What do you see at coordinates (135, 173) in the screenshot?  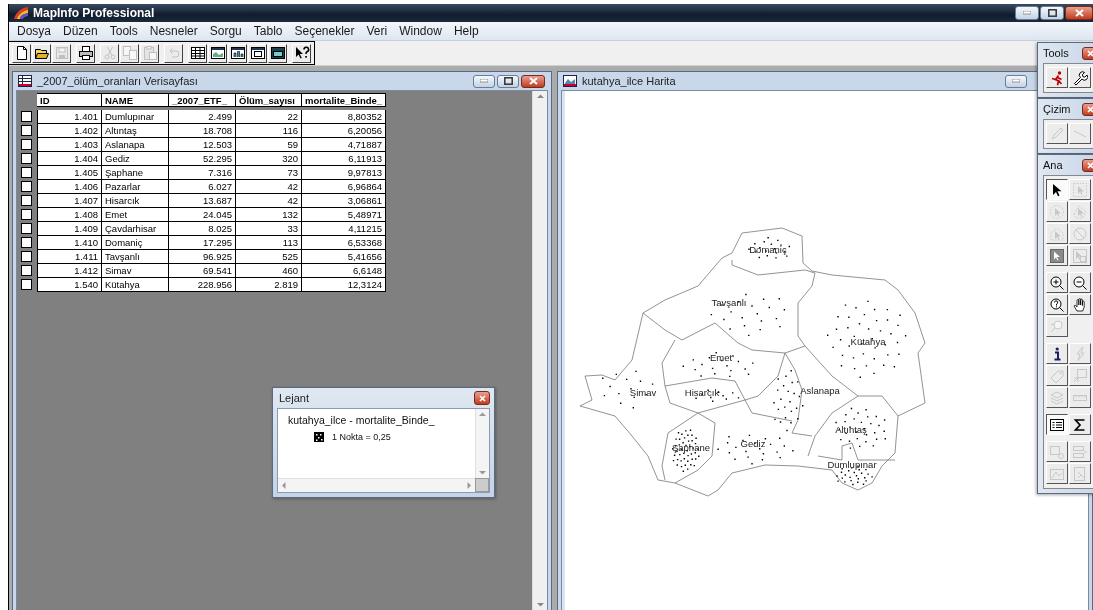 I see `table-cell: Şaphane` at bounding box center [135, 173].